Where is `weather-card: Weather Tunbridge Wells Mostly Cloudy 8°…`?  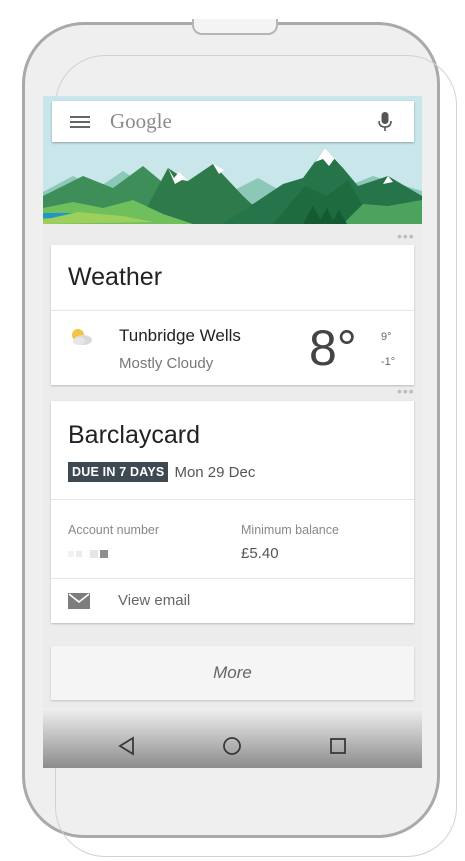 weather-card: Weather Tunbridge Wells Mostly Cloudy 8°… is located at coordinates (232, 315).